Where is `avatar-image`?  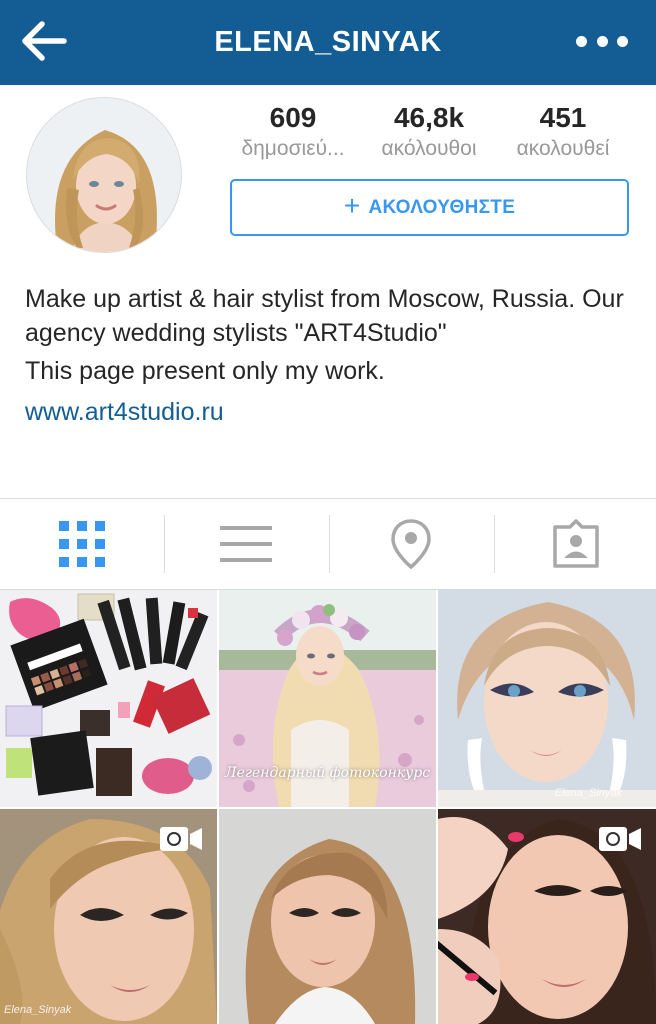 avatar-image is located at coordinates (104, 175).